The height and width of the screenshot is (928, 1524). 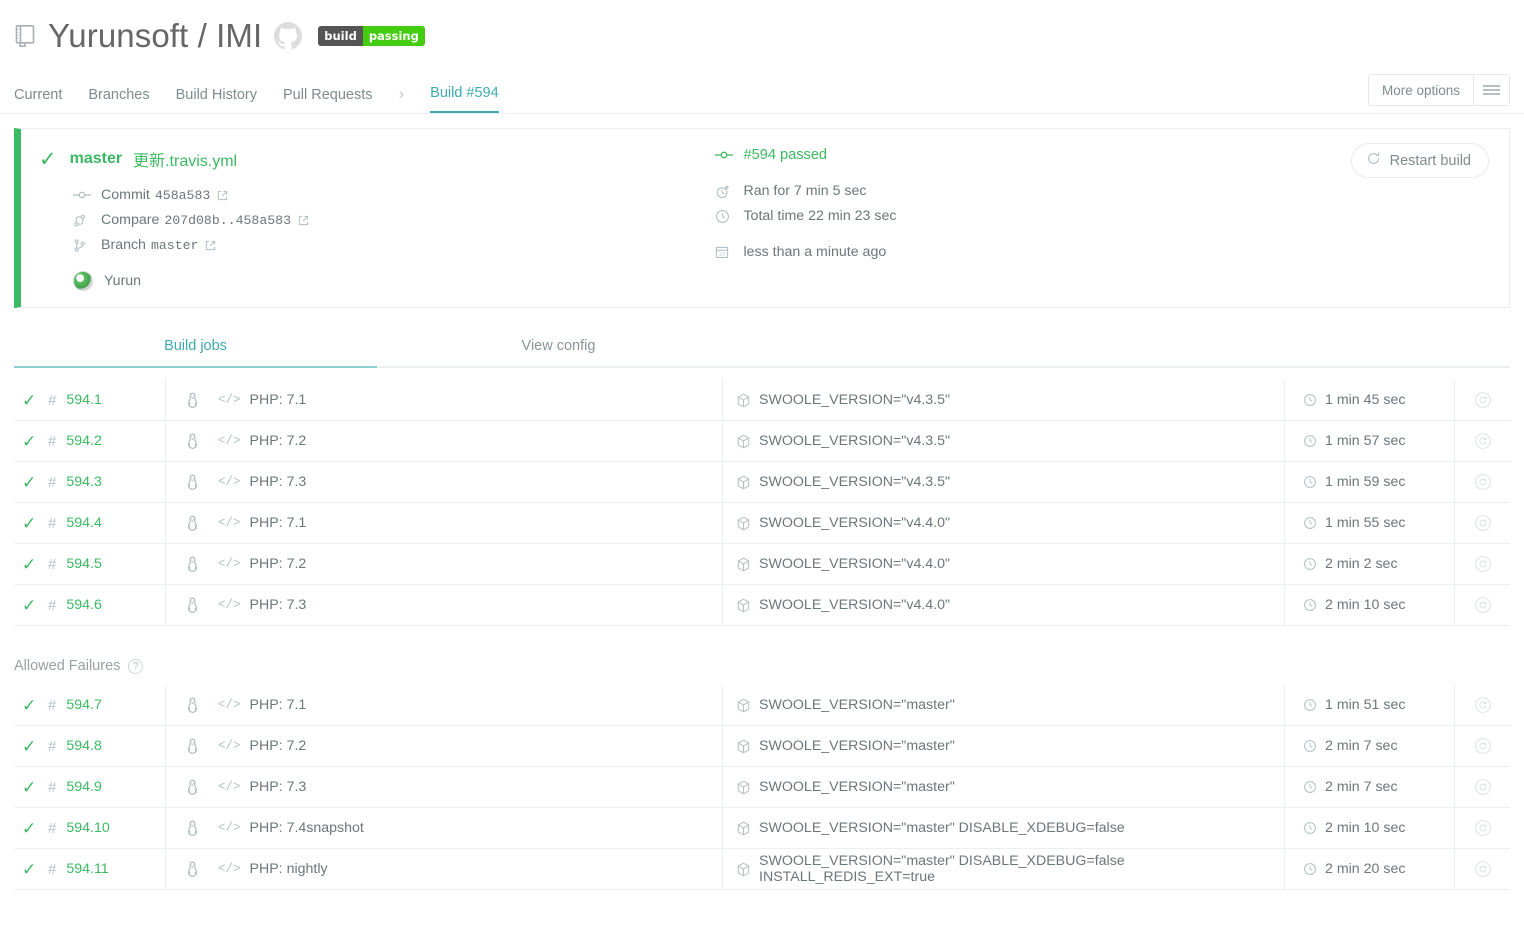 What do you see at coordinates (107, 605) in the screenshot?
I see `job-number-cell: #594.6` at bounding box center [107, 605].